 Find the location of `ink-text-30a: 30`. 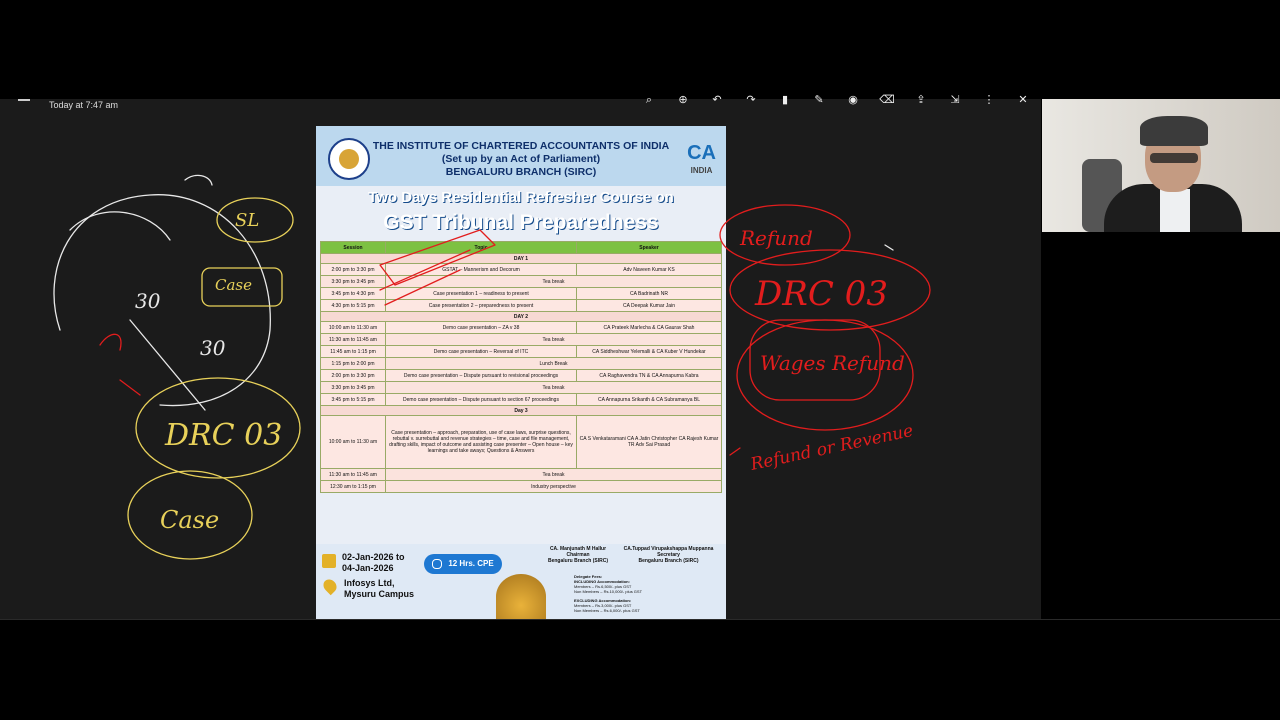

ink-text-30a: 30 is located at coordinates (148, 301).